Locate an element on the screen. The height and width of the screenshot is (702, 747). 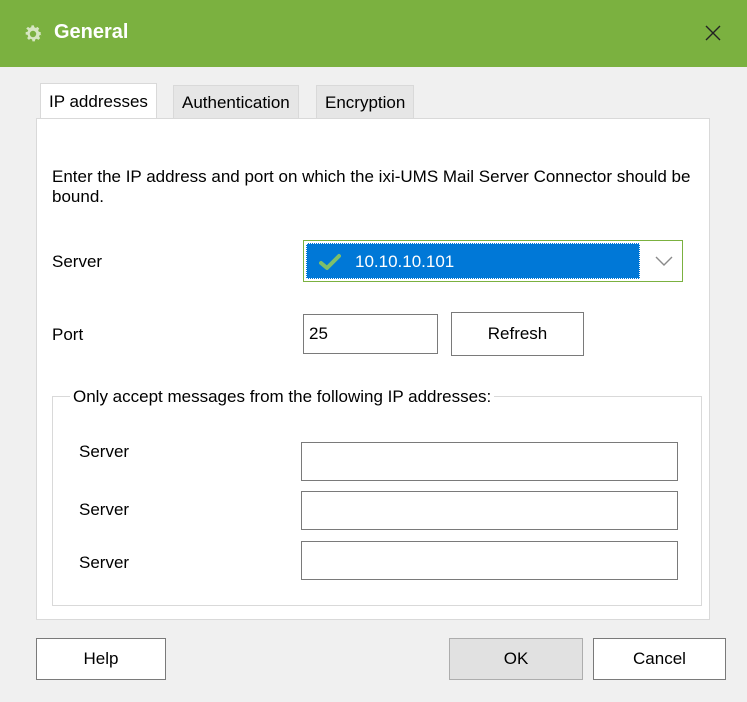
port-value: 25 is located at coordinates (318, 333).